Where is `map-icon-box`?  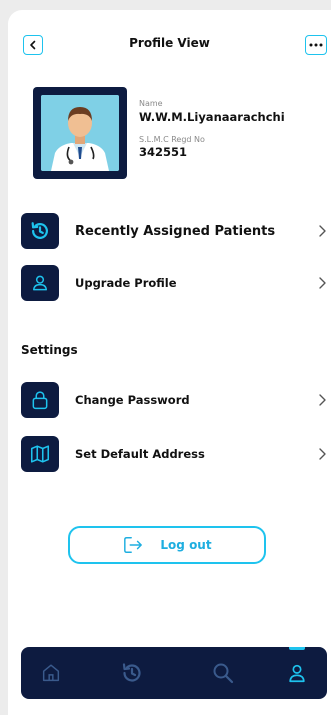
map-icon-box is located at coordinates (40, 454).